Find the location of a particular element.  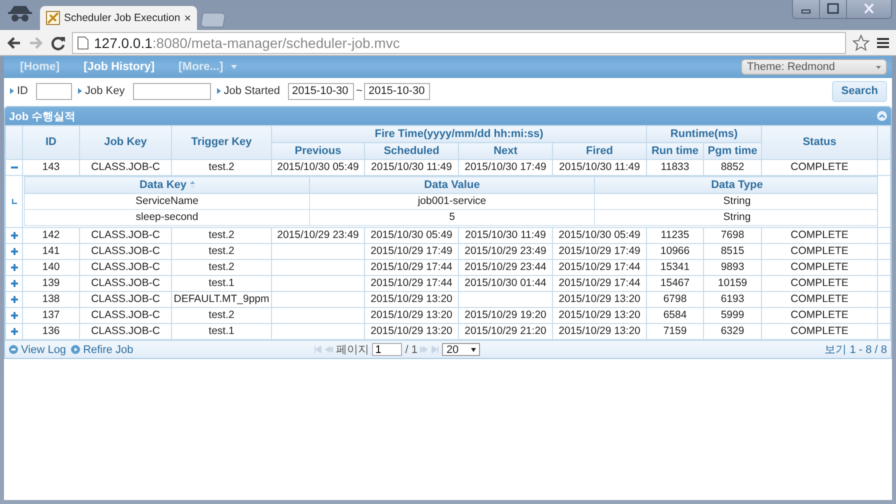

column-header: Run time is located at coordinates (675, 151).